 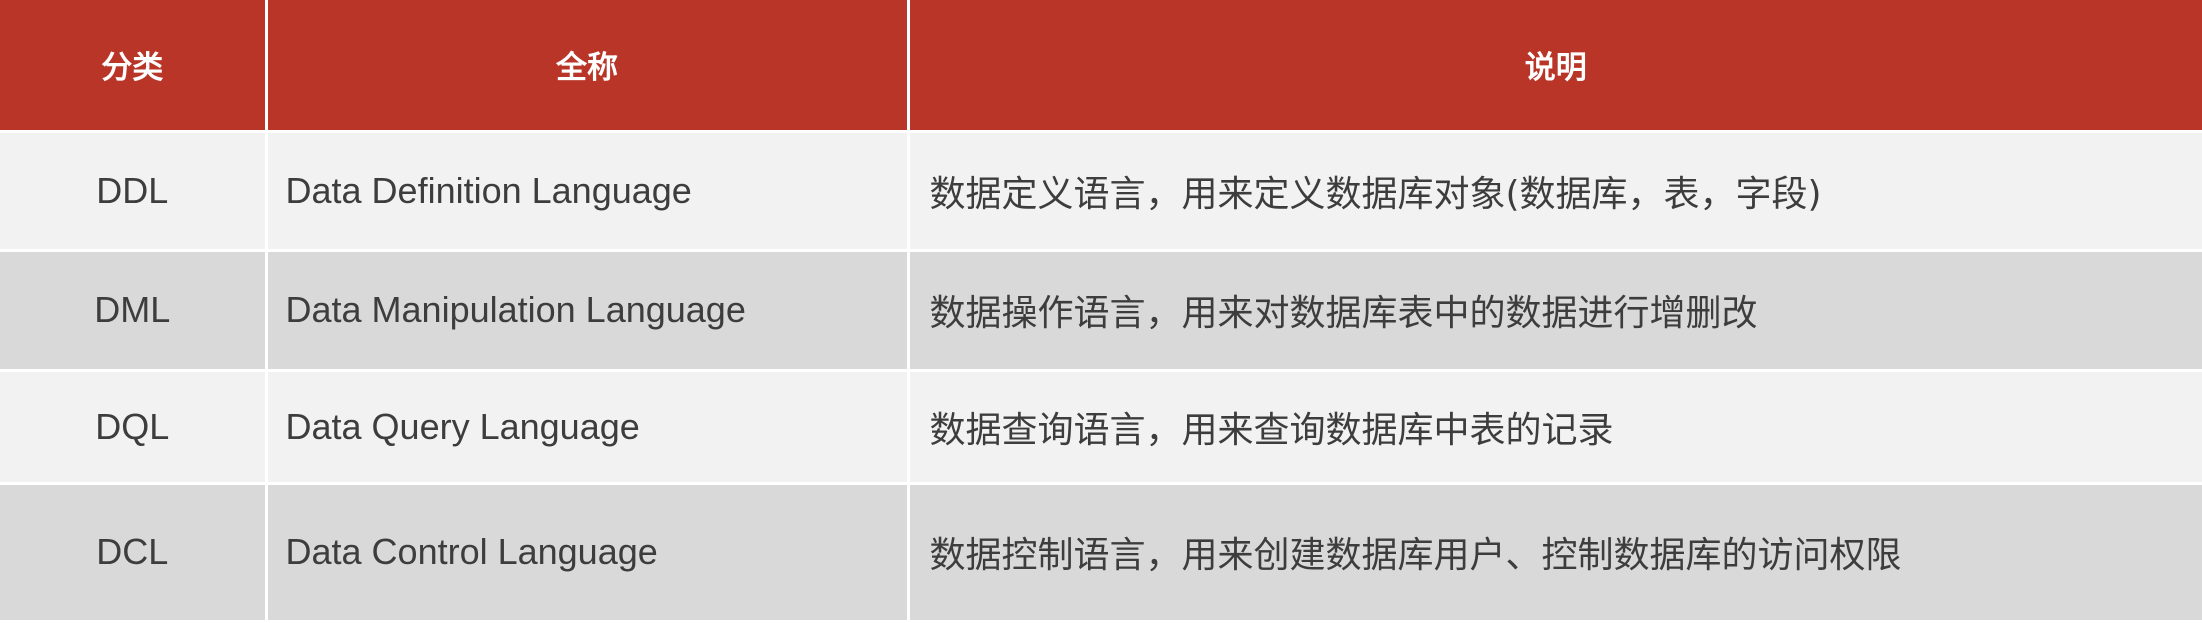 What do you see at coordinates (1555, 66) in the screenshot?
I see `header-description: 说明` at bounding box center [1555, 66].